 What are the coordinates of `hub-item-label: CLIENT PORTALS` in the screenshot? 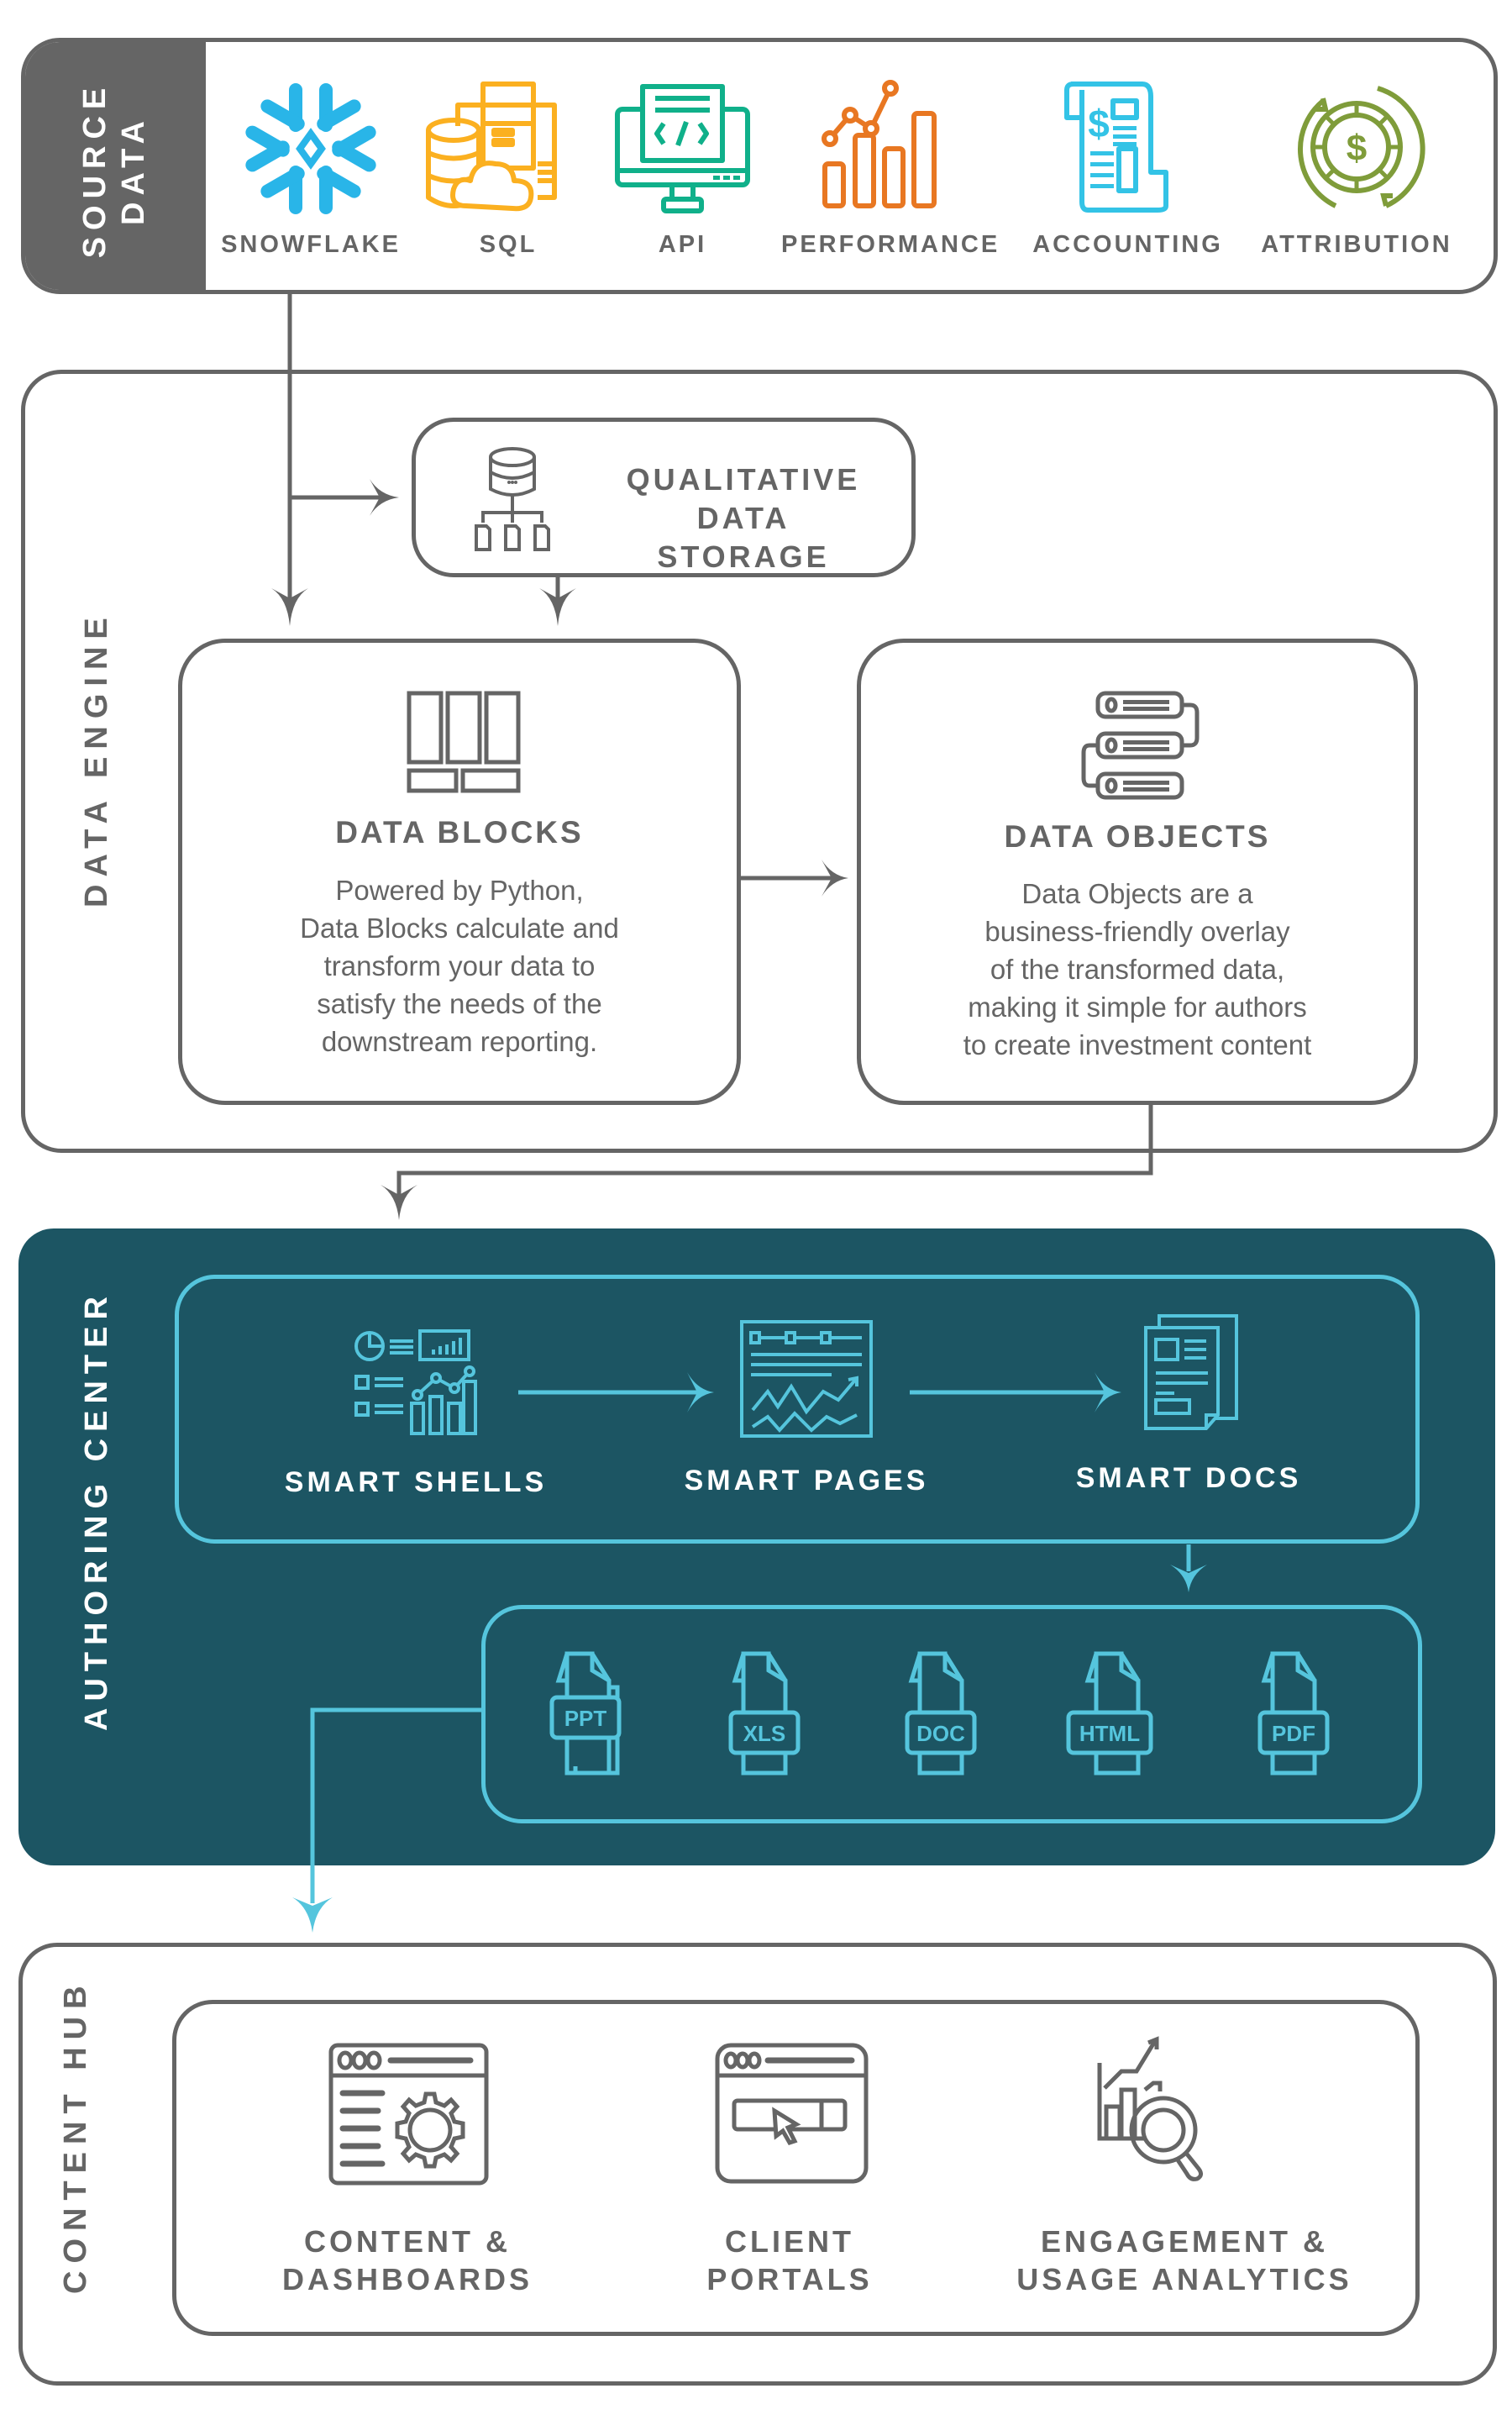 It's located at (789, 2261).